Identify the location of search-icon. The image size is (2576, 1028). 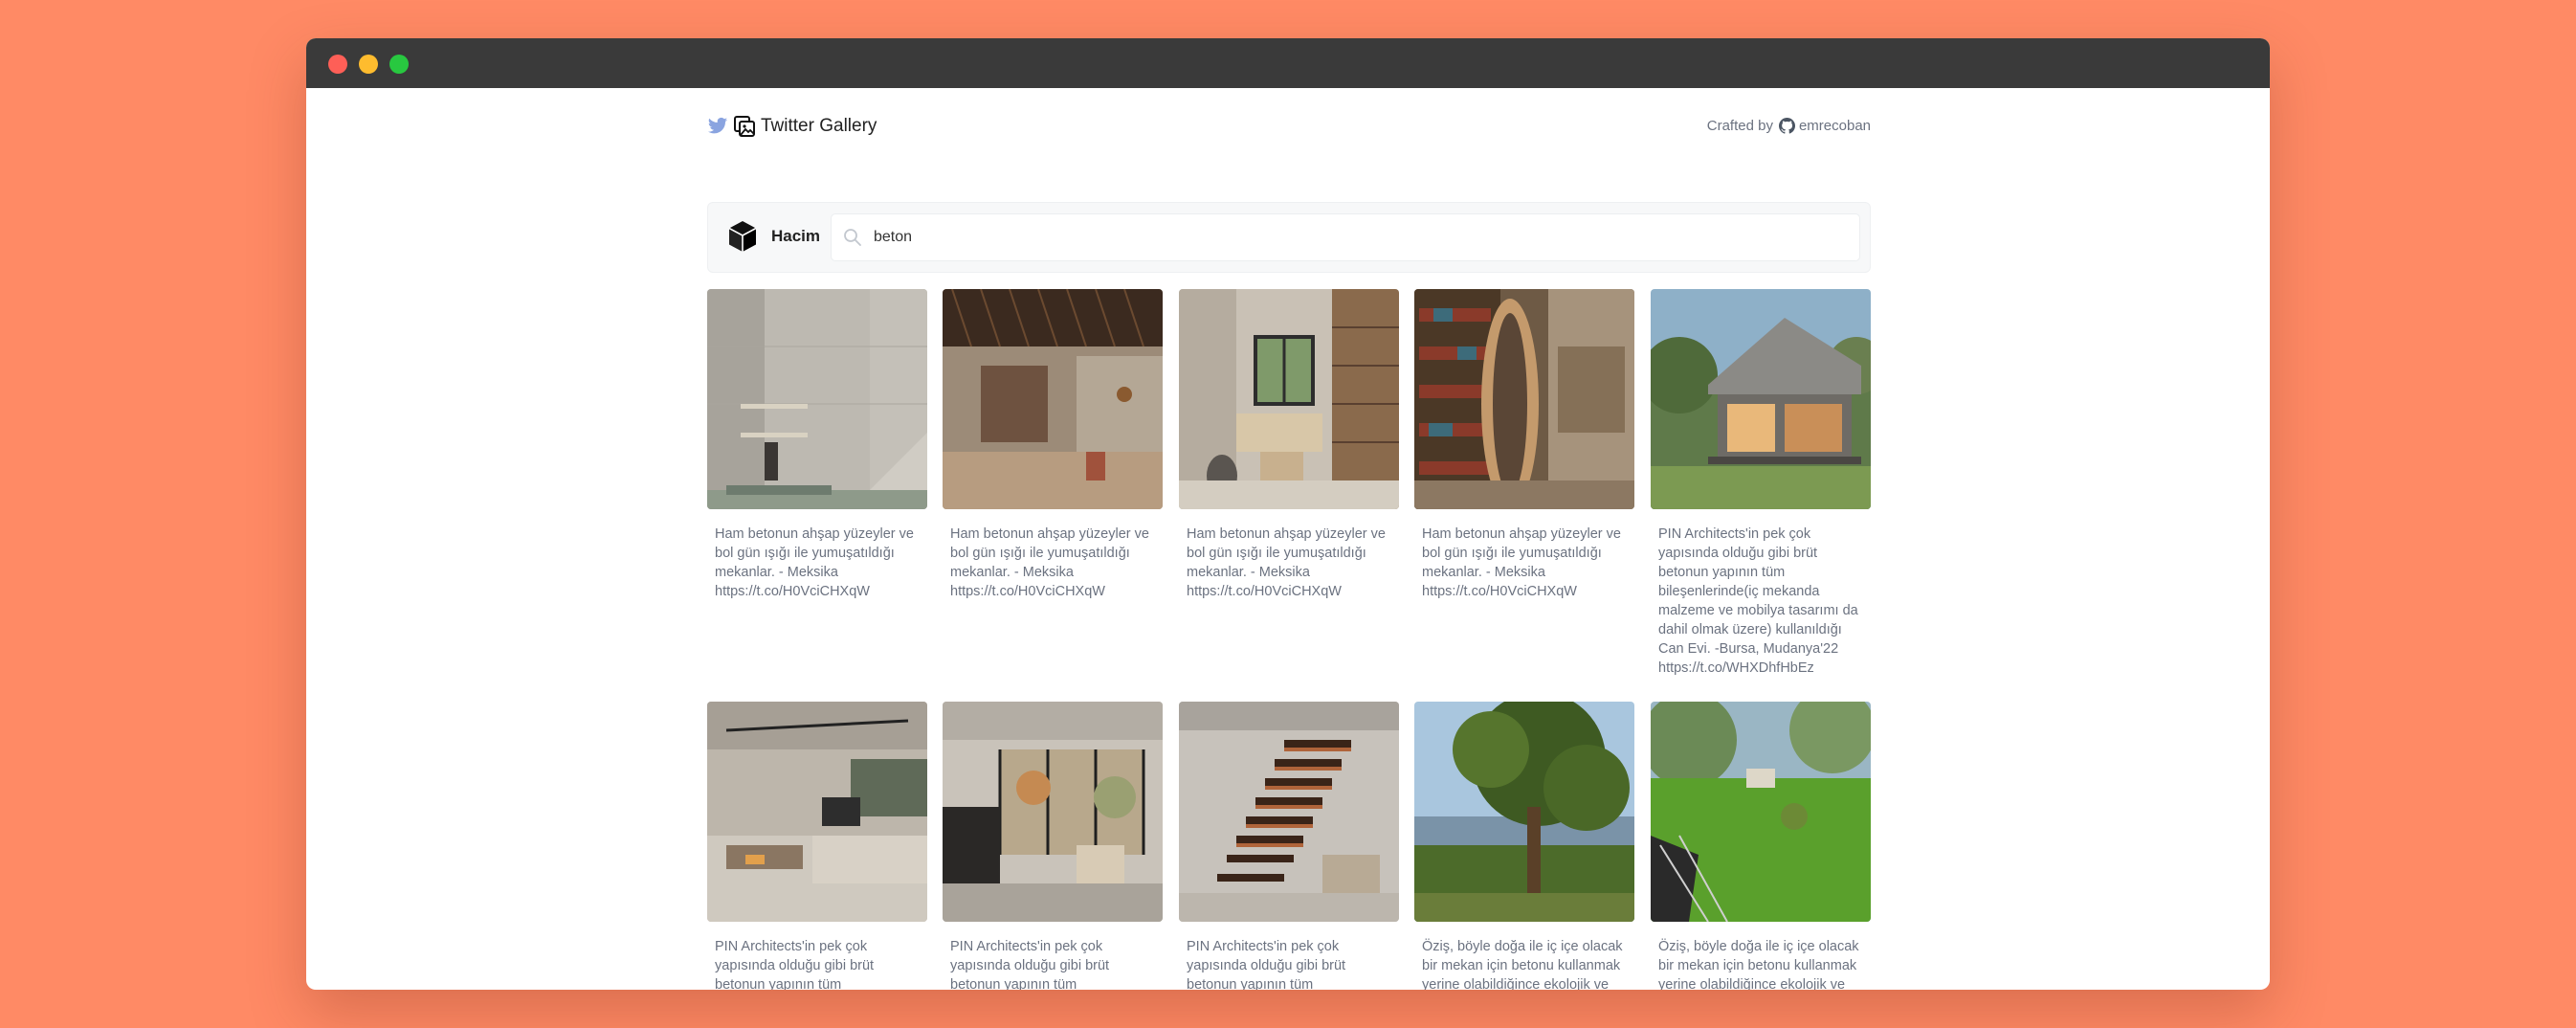
(852, 237).